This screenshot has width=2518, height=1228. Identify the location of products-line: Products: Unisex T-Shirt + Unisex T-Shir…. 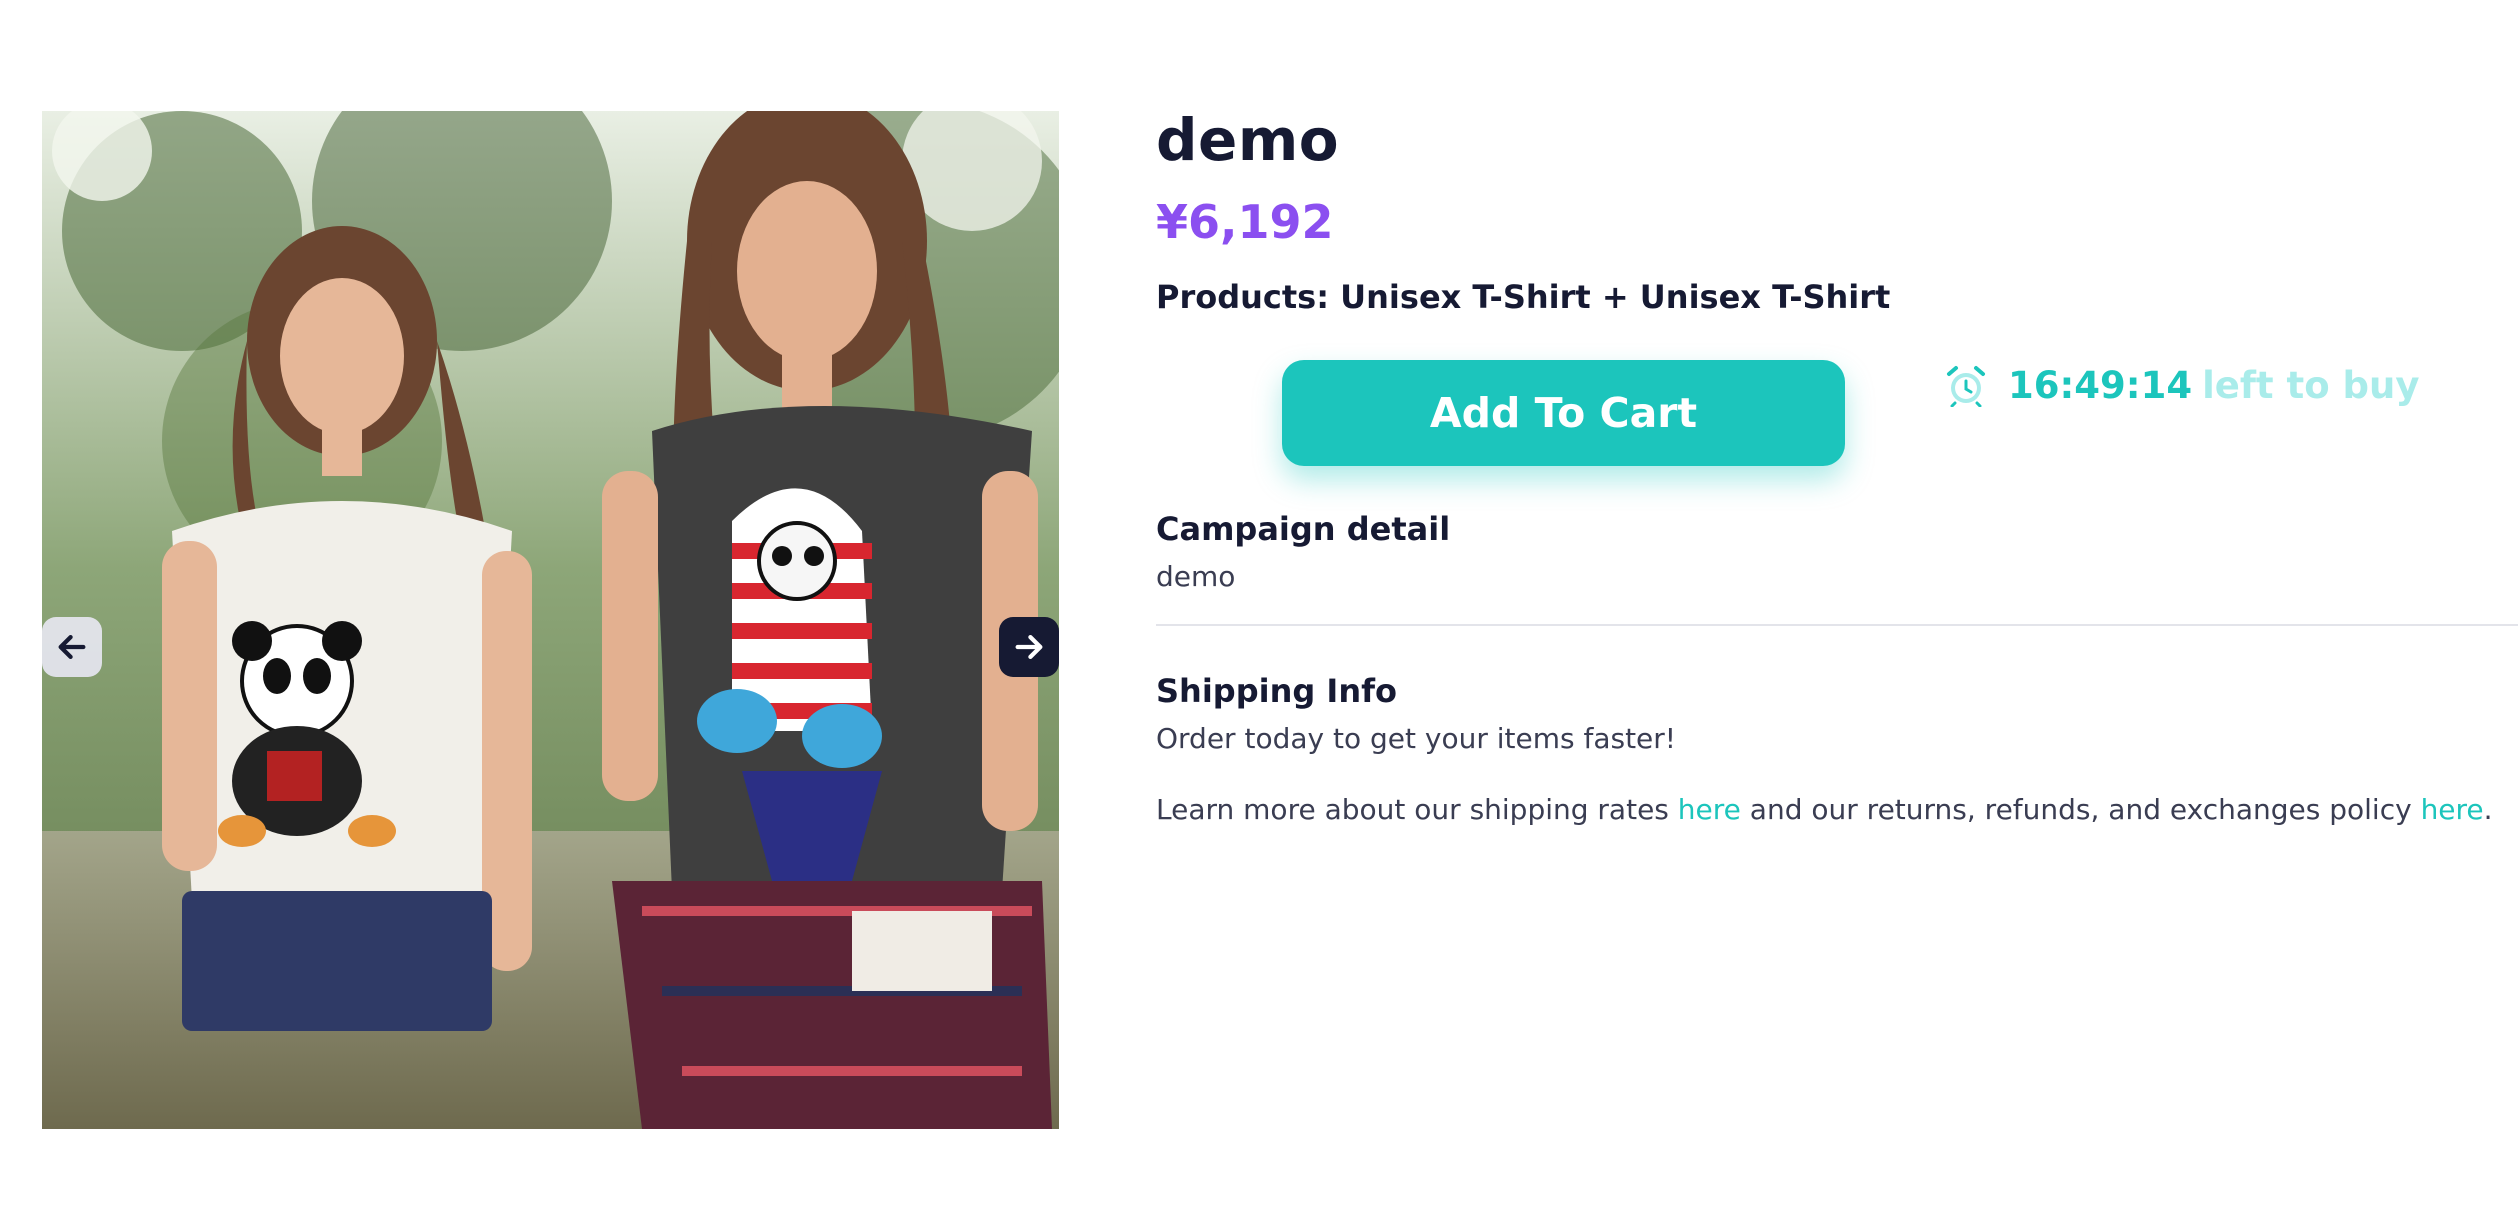
(1523, 297).